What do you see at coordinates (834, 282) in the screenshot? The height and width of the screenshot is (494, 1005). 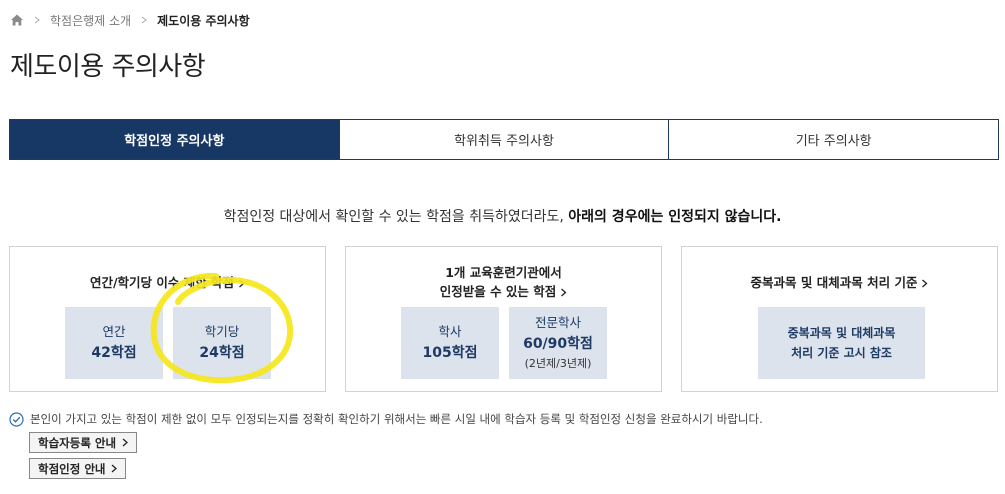 I see `card-title-text: 중복과목 및 대체과목 처리 기준` at bounding box center [834, 282].